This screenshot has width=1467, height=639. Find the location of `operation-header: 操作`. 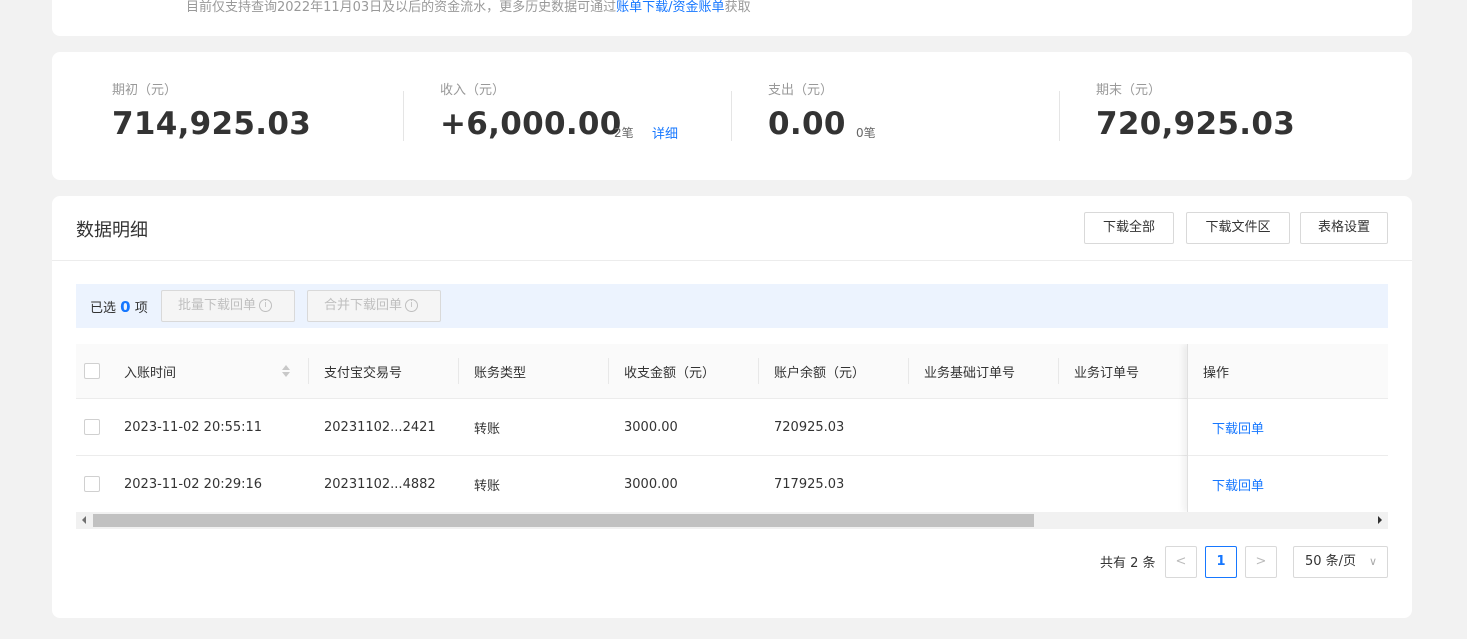

operation-header: 操作 is located at coordinates (1288, 371).